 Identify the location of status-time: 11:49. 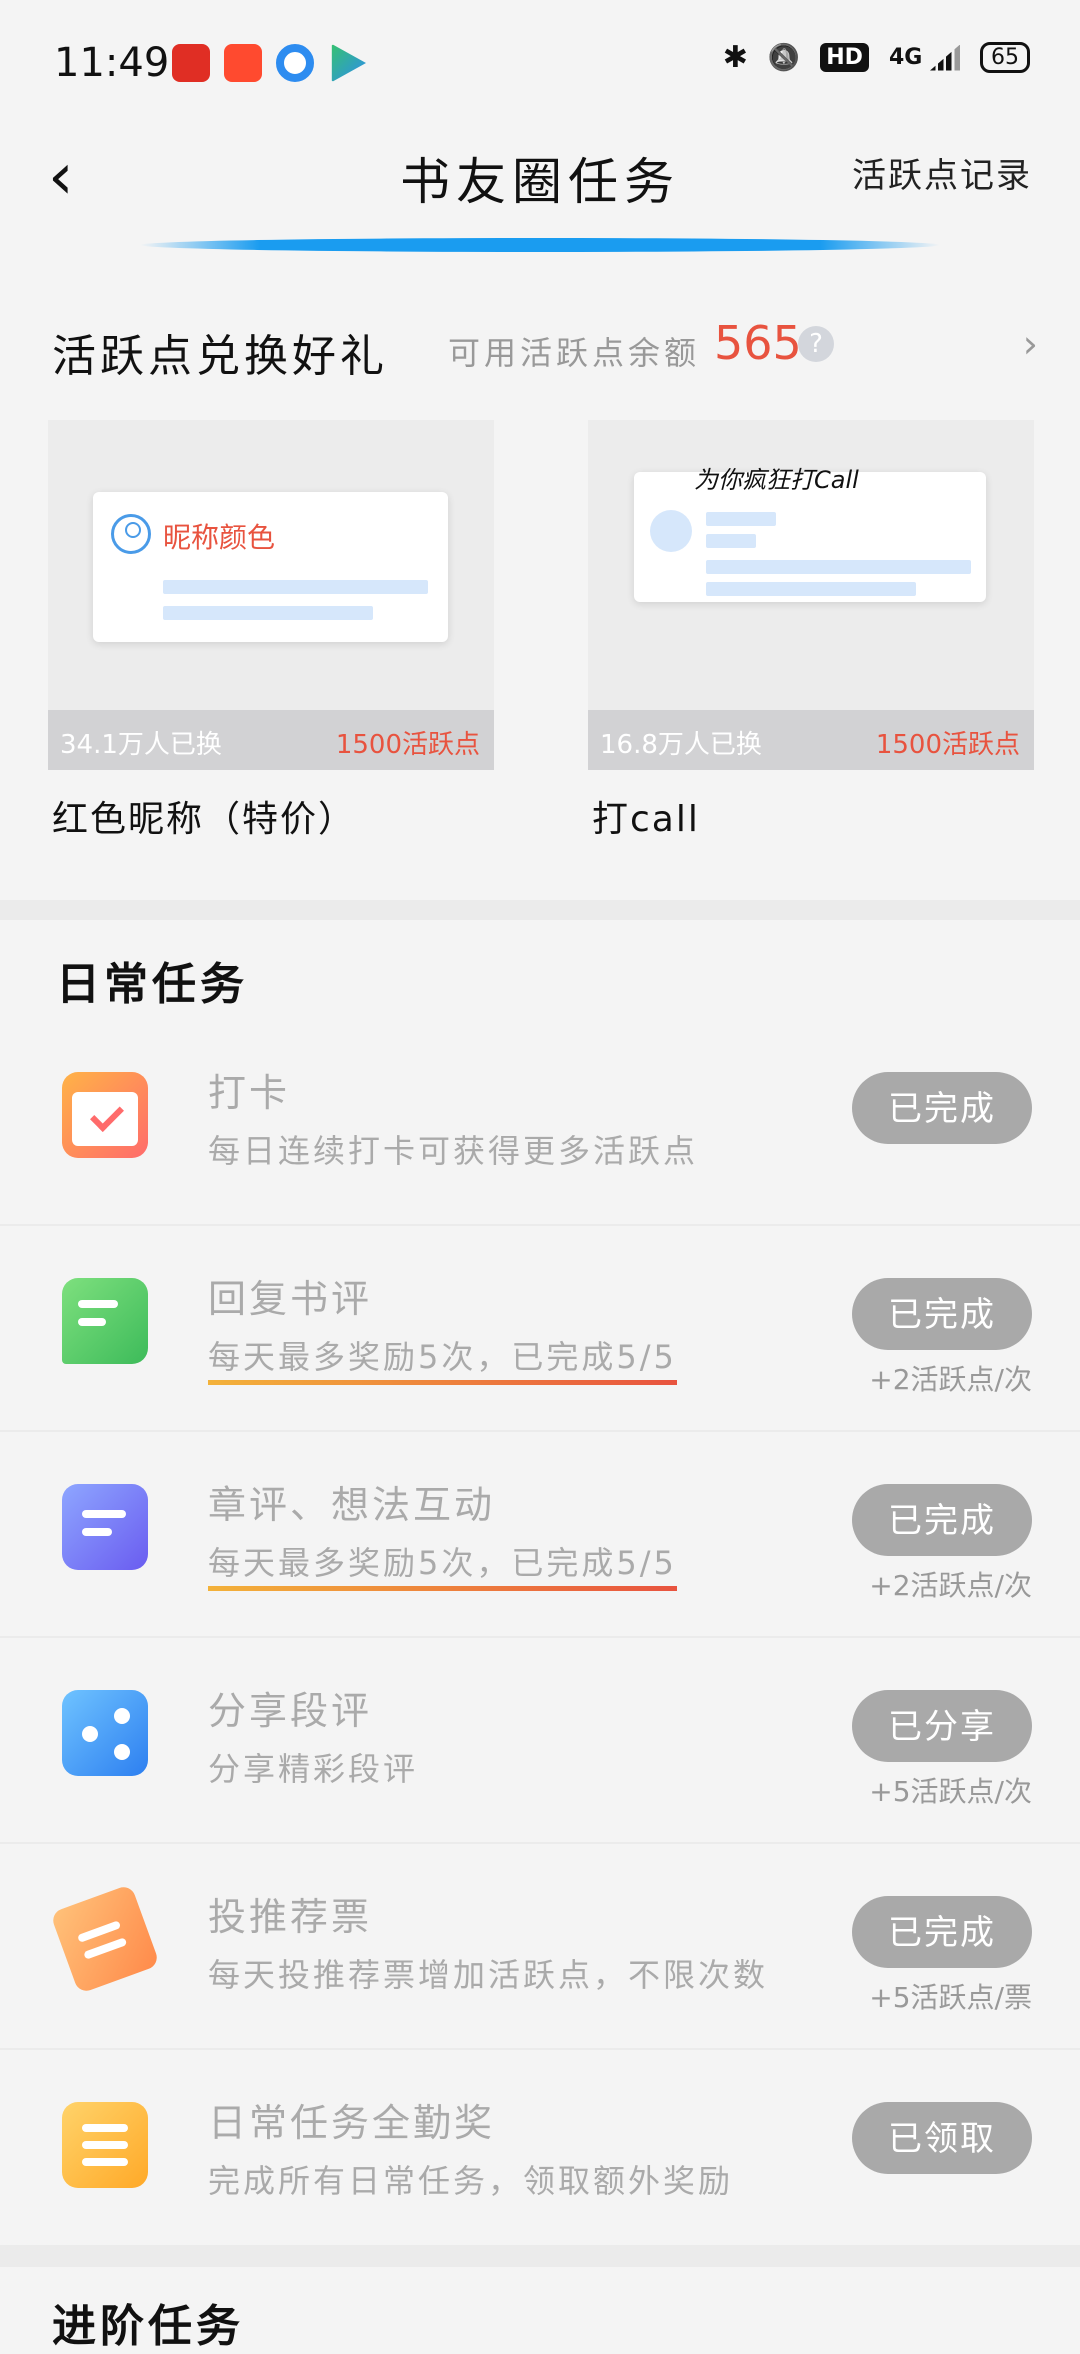
(112, 63).